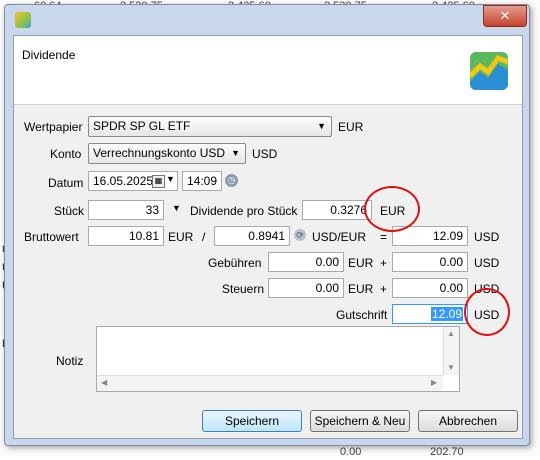  Describe the element at coordinates (384, 237) in the screenshot. I see `equals-sign: =` at that location.